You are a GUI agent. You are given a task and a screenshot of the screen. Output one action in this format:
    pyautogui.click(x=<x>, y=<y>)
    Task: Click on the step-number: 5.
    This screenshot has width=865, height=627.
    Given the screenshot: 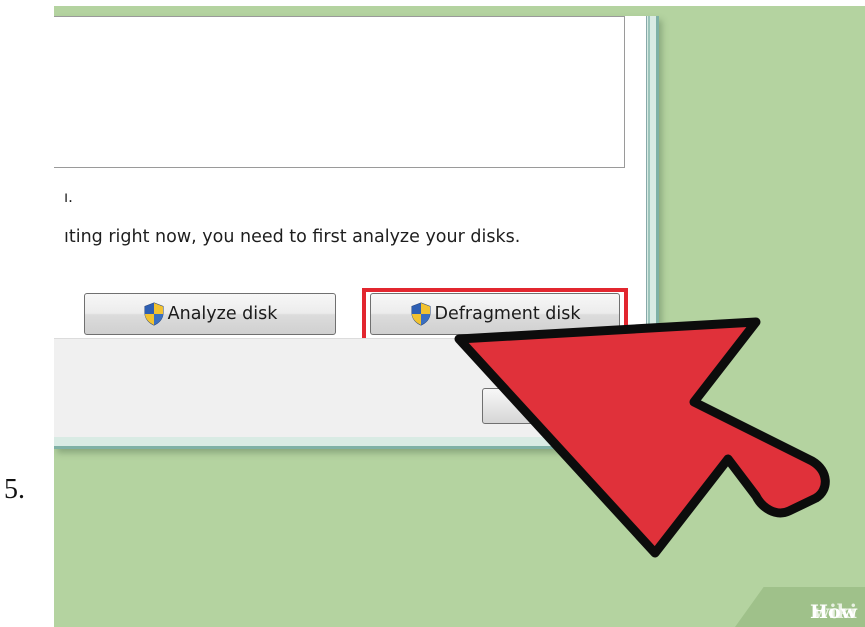 What is the action you would take?
    pyautogui.click(x=14, y=489)
    